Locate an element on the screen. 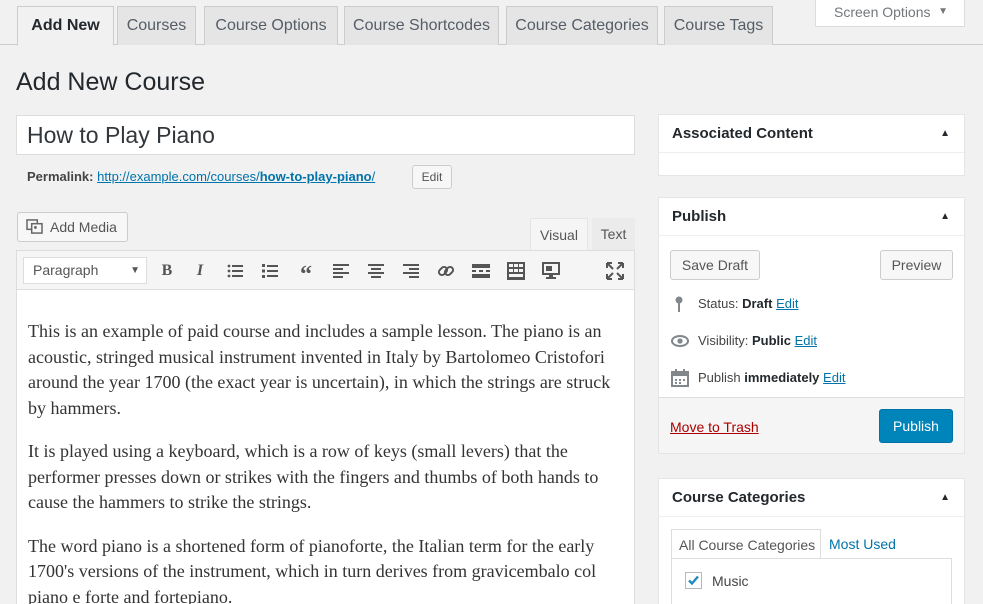 Image resolution: width=983 pixels, height=604 pixels. category-item-music: Music is located at coordinates (717, 581).